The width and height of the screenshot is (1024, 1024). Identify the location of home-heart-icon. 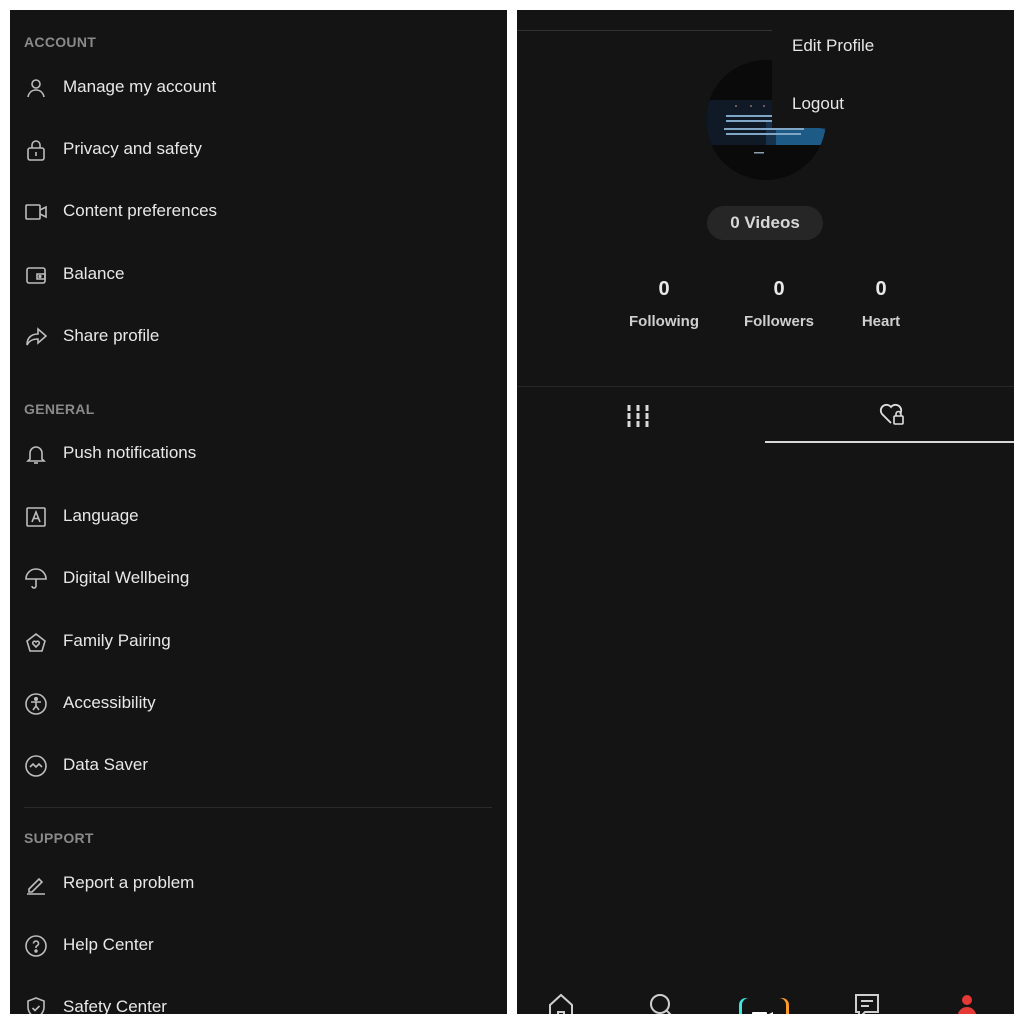
(36, 642).